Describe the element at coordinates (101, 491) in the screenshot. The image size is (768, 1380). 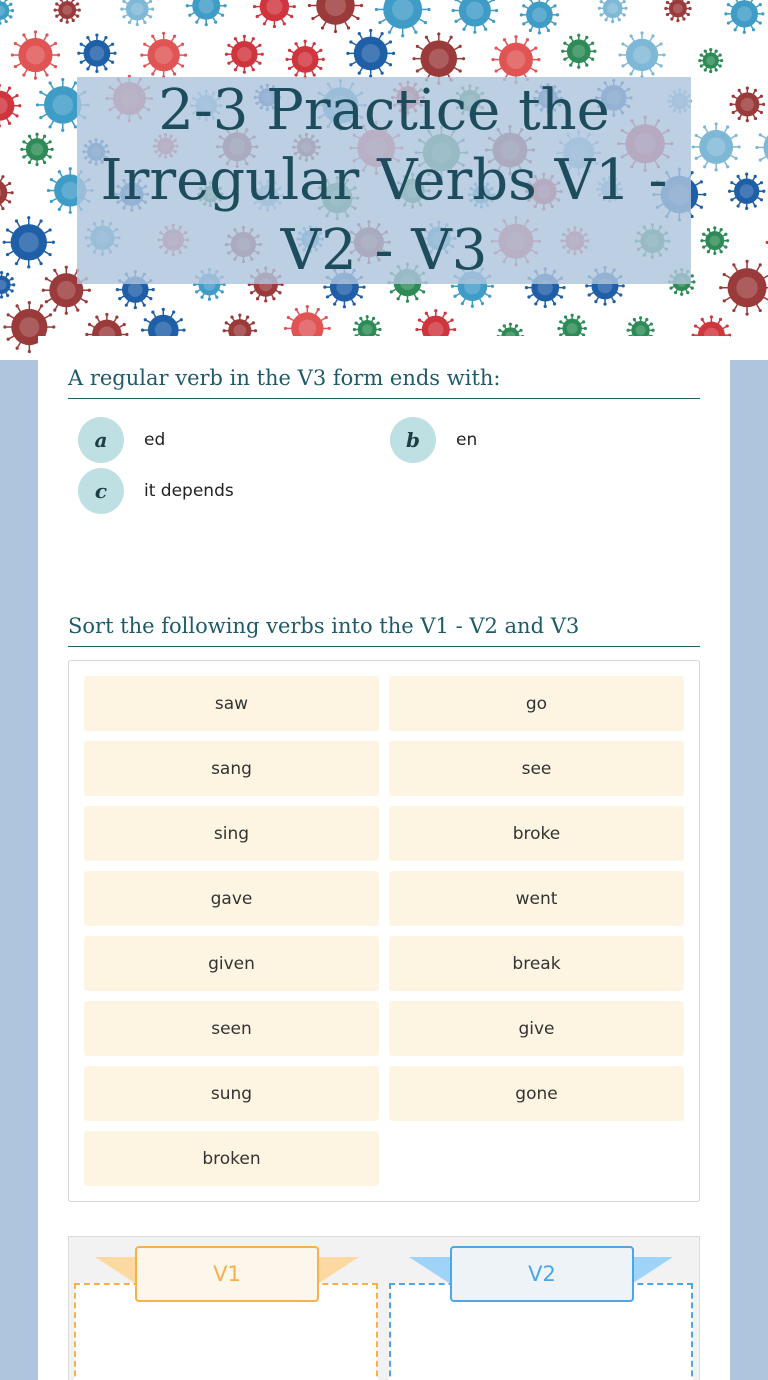
I see `option-c-letter: c` at that location.